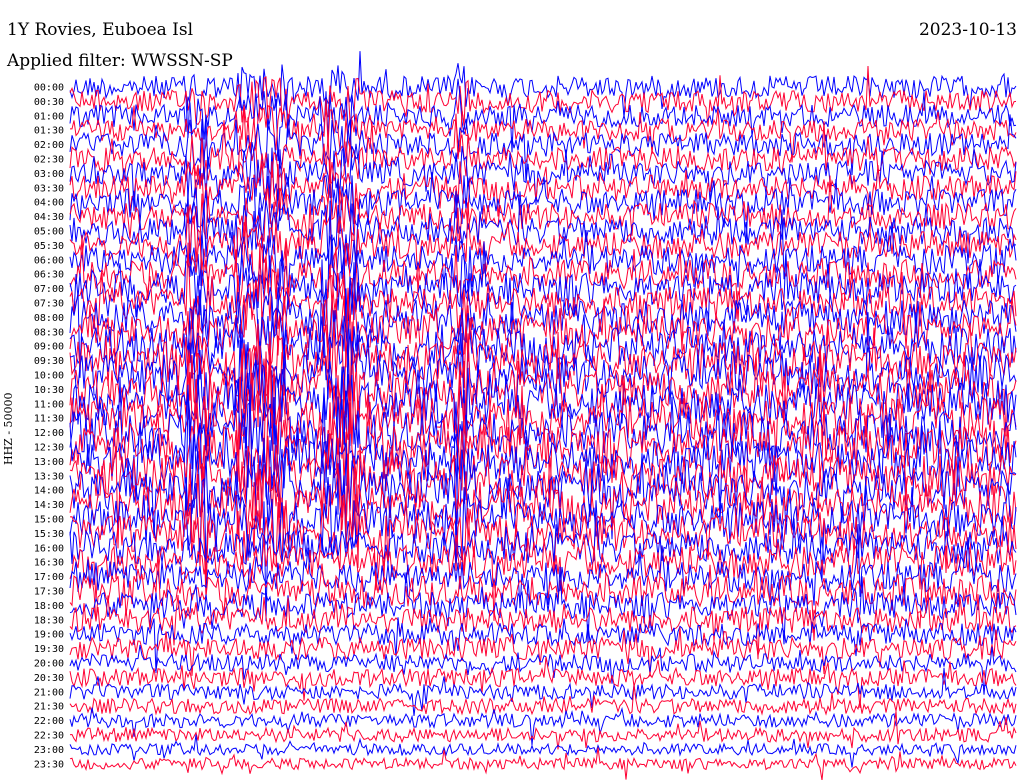  I want to click on row-time-label: 02:00, so click(49, 145).